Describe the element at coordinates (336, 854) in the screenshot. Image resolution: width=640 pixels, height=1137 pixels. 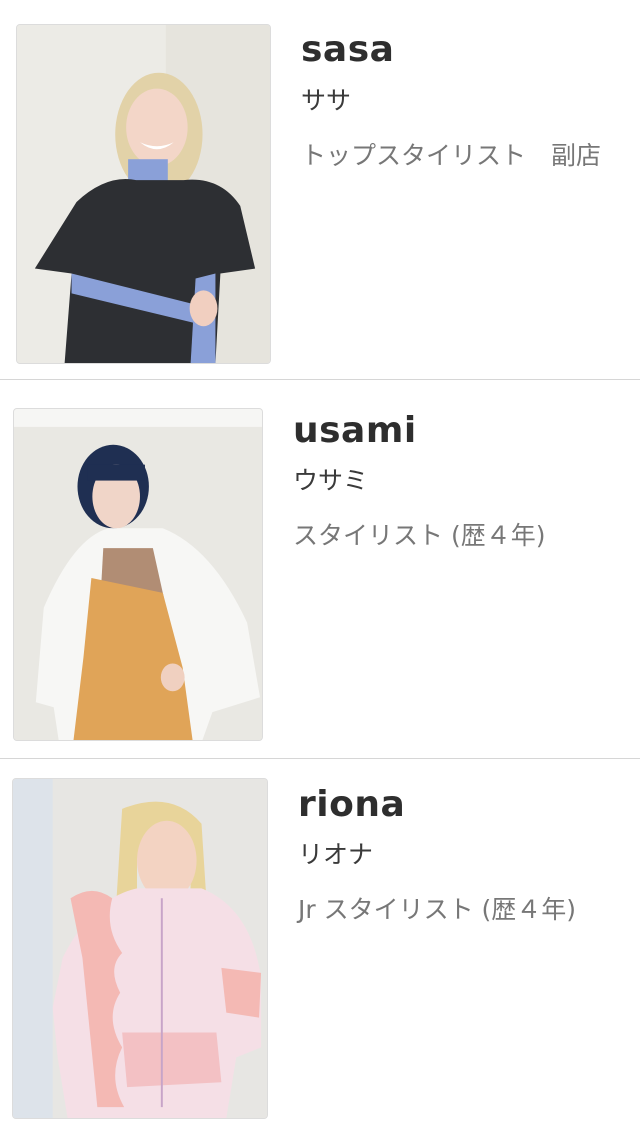
I see `stylist-name-kana: リオナ` at that location.